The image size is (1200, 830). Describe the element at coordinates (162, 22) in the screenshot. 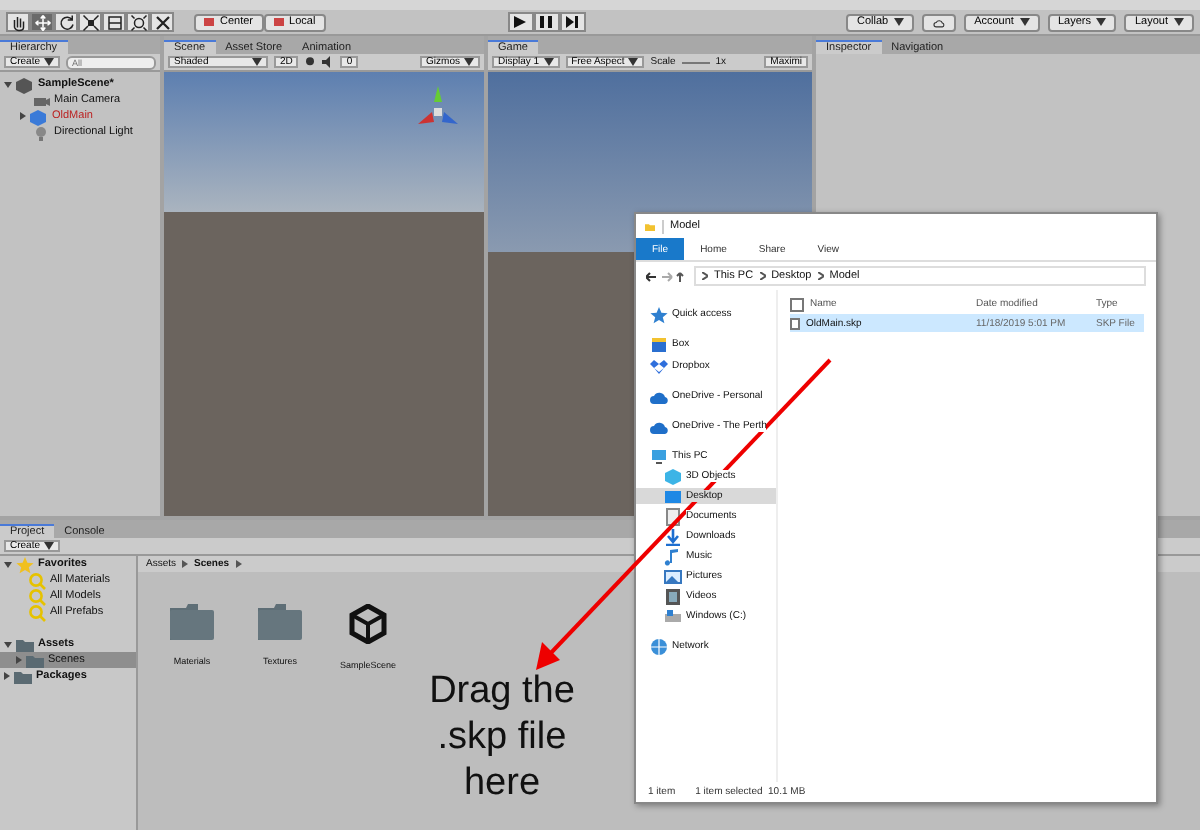

I see `custom-tool` at that location.